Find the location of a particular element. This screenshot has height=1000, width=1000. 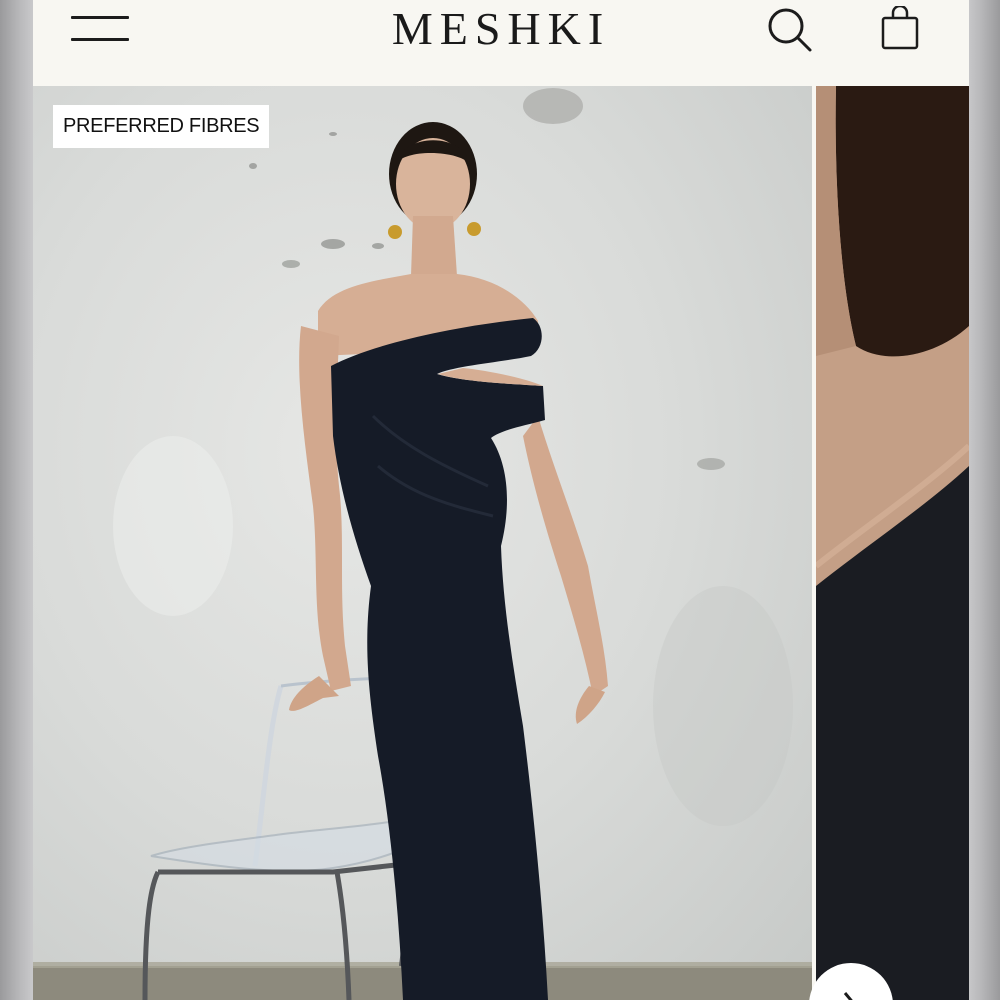

product-image-next is located at coordinates (892, 543).